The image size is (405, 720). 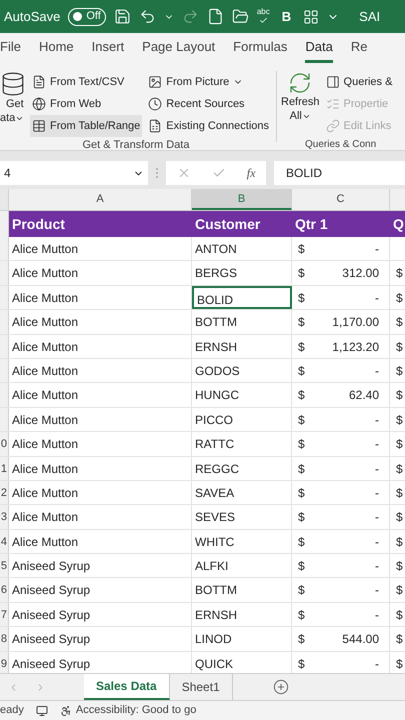 What do you see at coordinates (242, 298) in the screenshot?
I see `table-cell: BOLID` at bounding box center [242, 298].